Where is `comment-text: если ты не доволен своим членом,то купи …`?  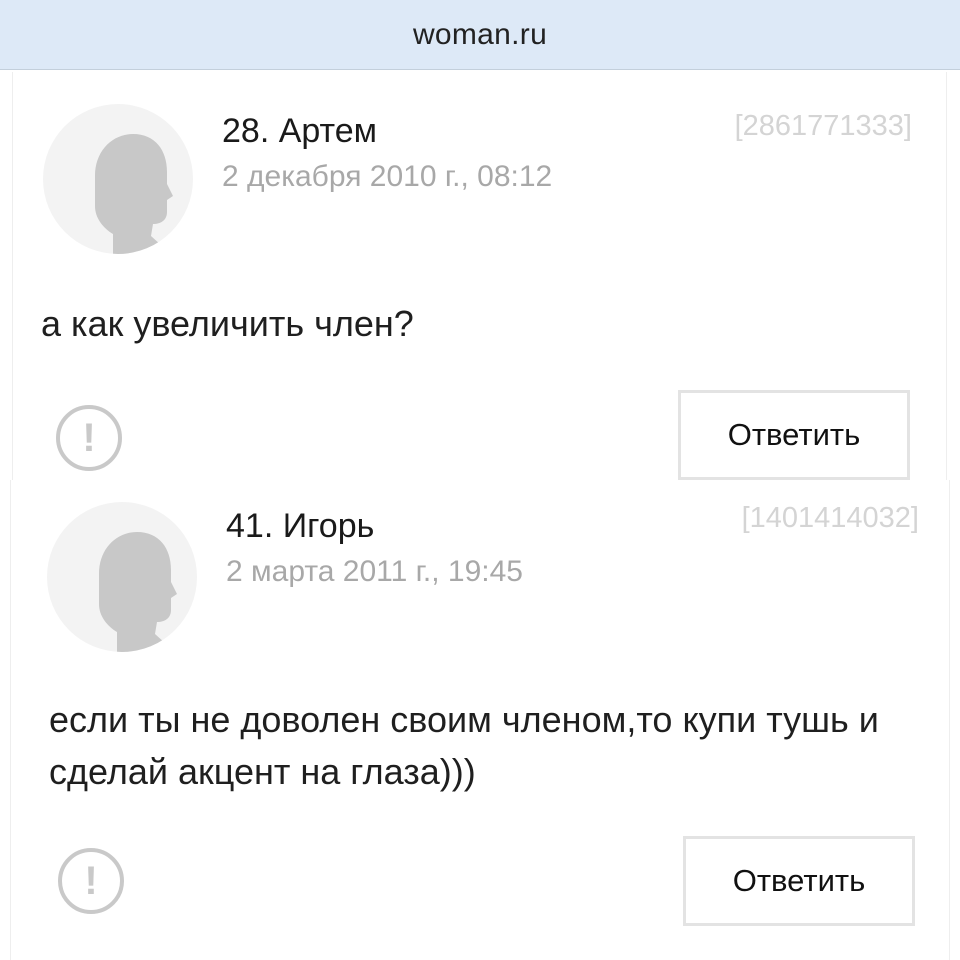 comment-text: если ты не доволен своим членом,то купи … is located at coordinates (464, 745).